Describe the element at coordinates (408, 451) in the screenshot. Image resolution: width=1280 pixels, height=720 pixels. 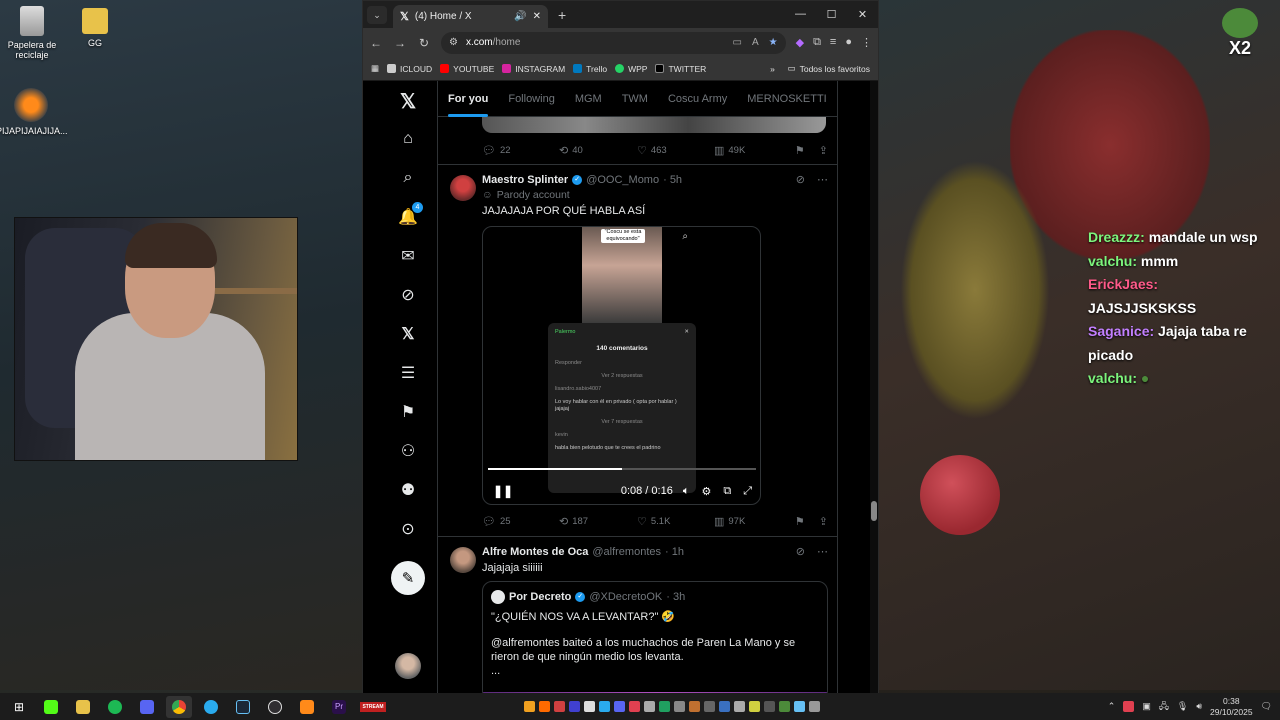
I see `communities-icon: ⚇` at that location.